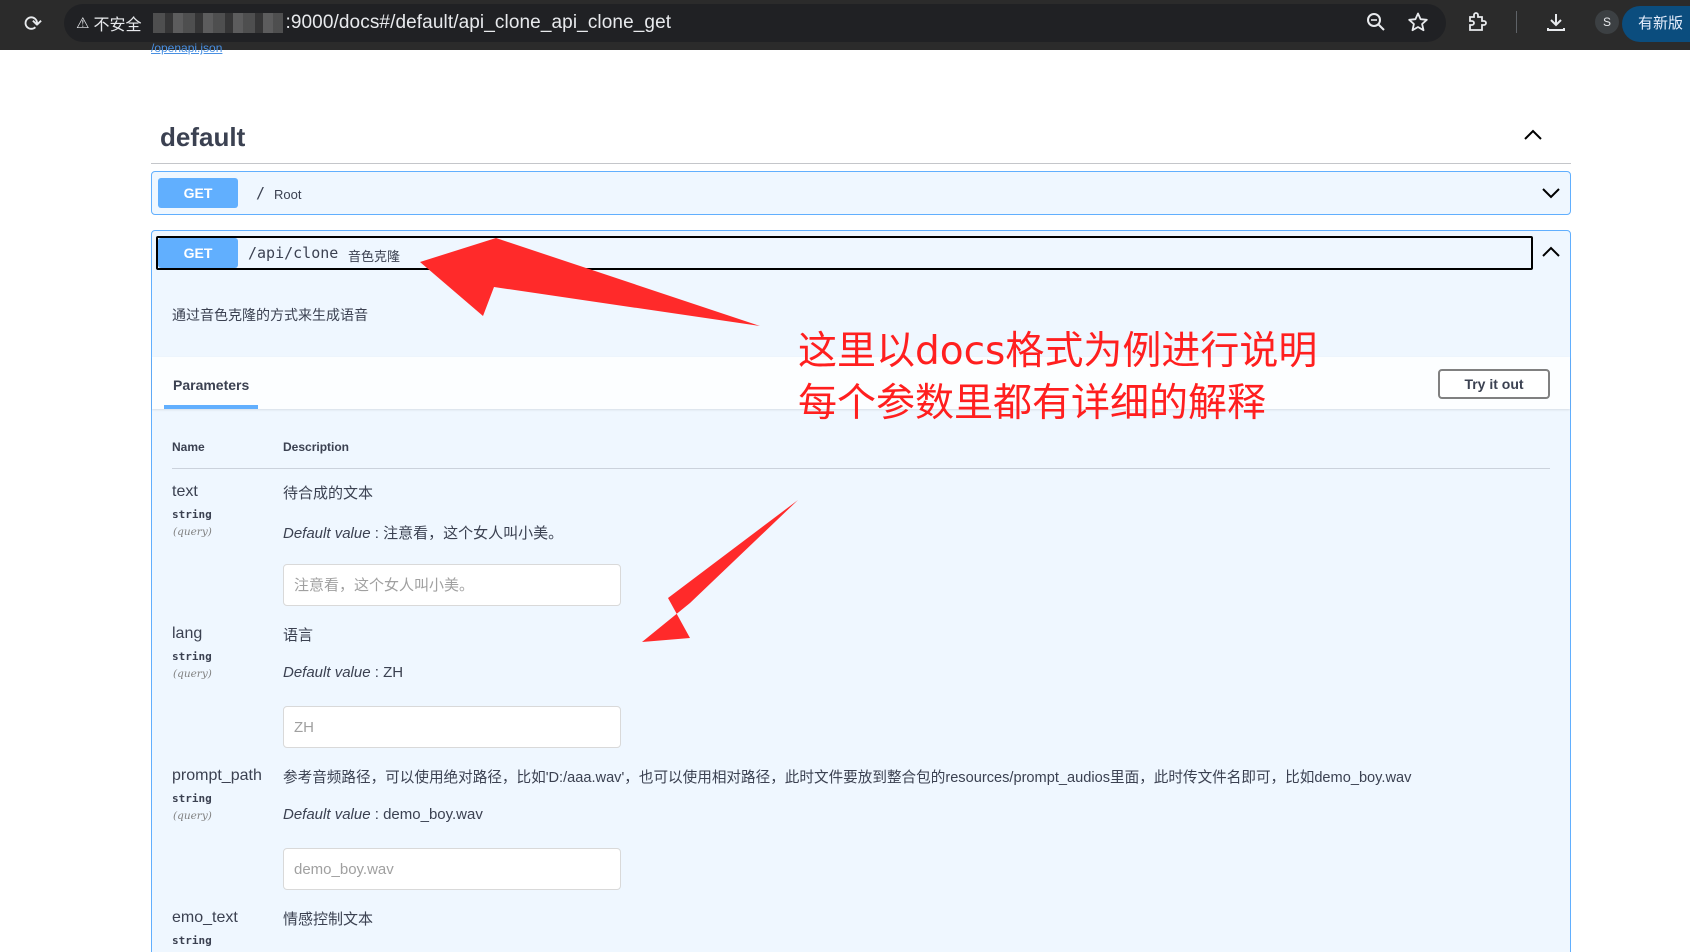  What do you see at coordinates (393, 672) in the screenshot?
I see `default-value: ZH` at bounding box center [393, 672].